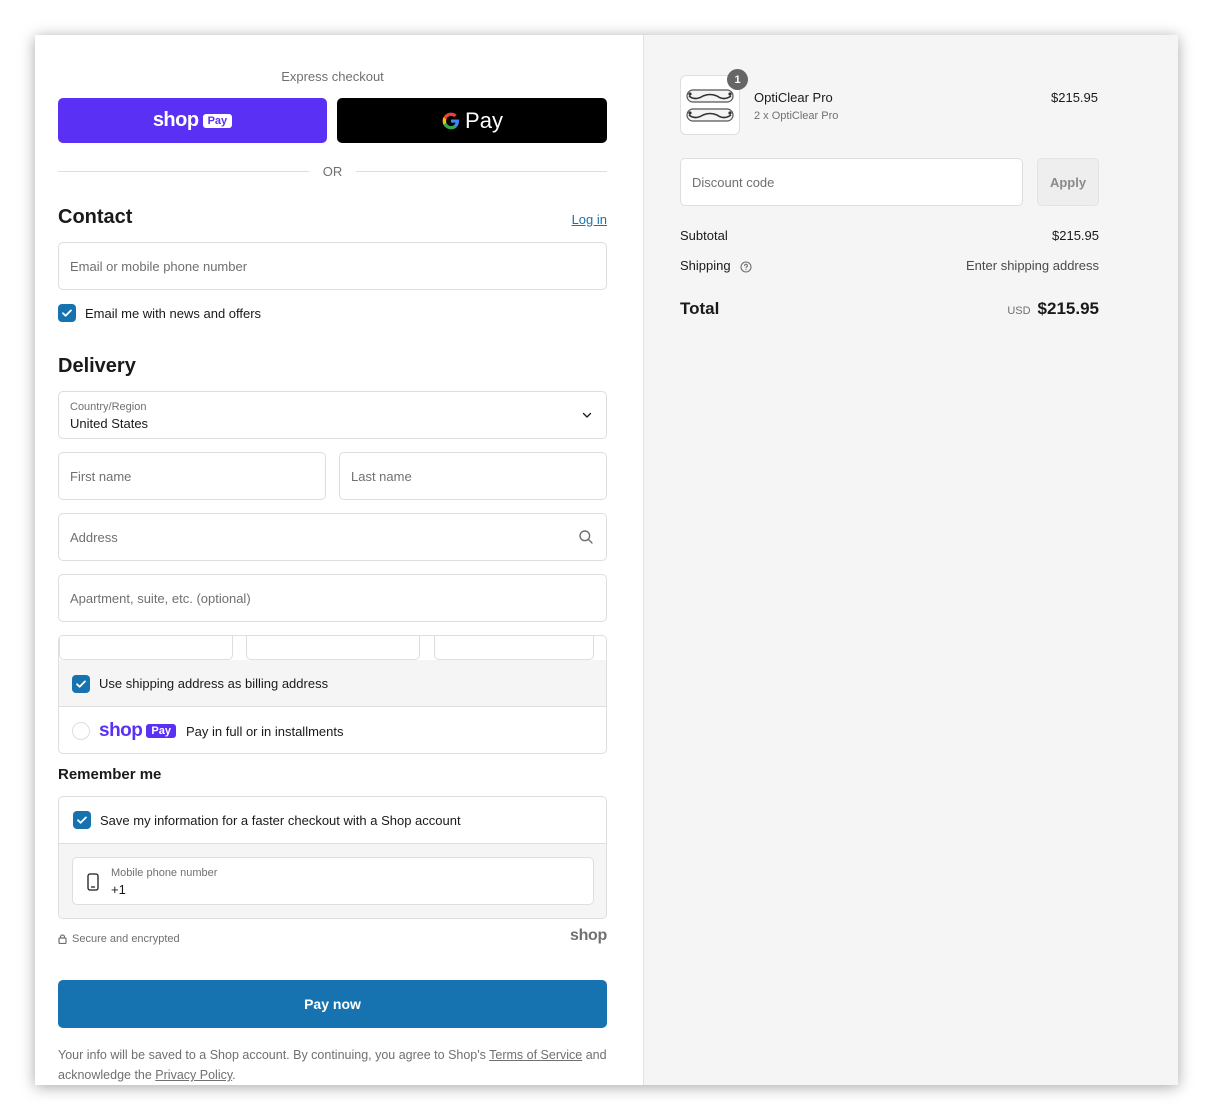  I want to click on discount-code-input, so click(851, 182).